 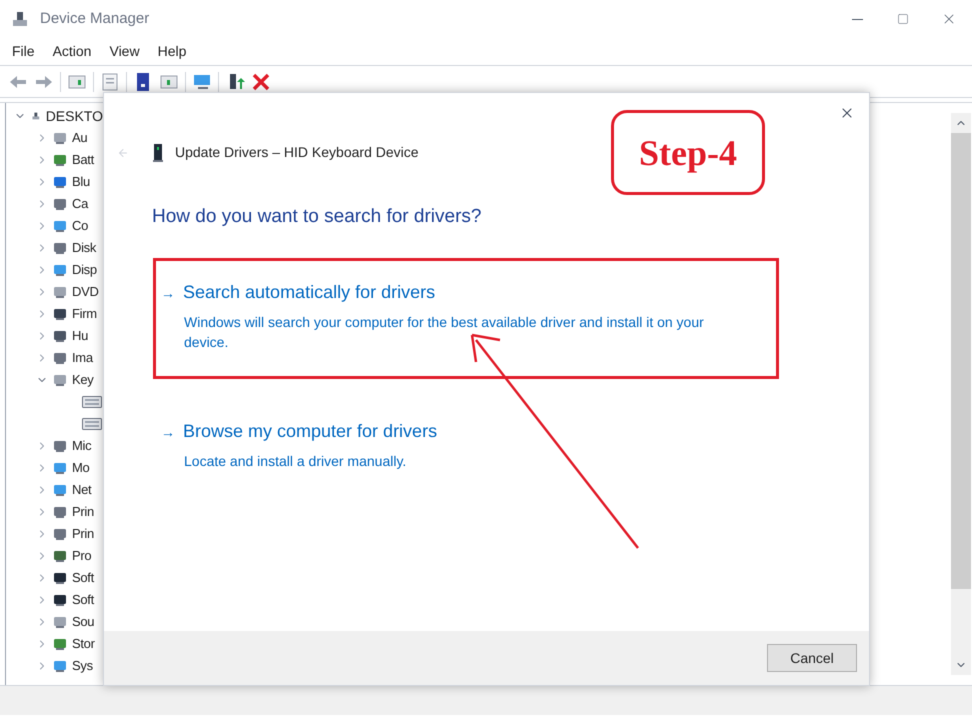 I want to click on tree-item: Sys, so click(x=82, y=666).